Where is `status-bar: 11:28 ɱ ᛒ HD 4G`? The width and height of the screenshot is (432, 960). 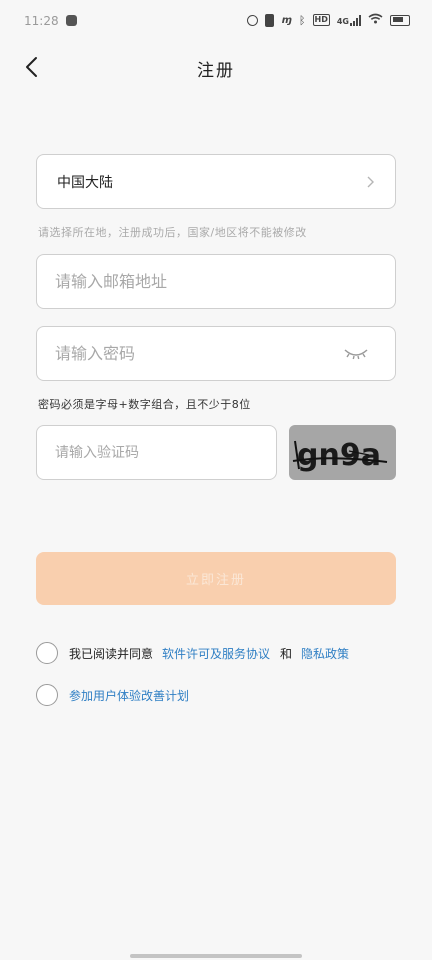 status-bar: 11:28 ɱ ᛒ HD 4G is located at coordinates (216, 22).